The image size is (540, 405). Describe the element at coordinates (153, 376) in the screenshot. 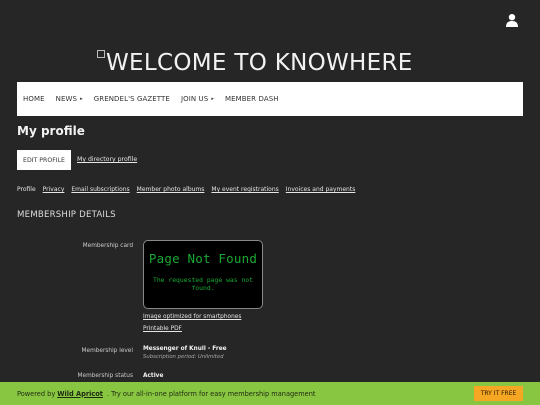

I see `membership-status-value: Active` at that location.